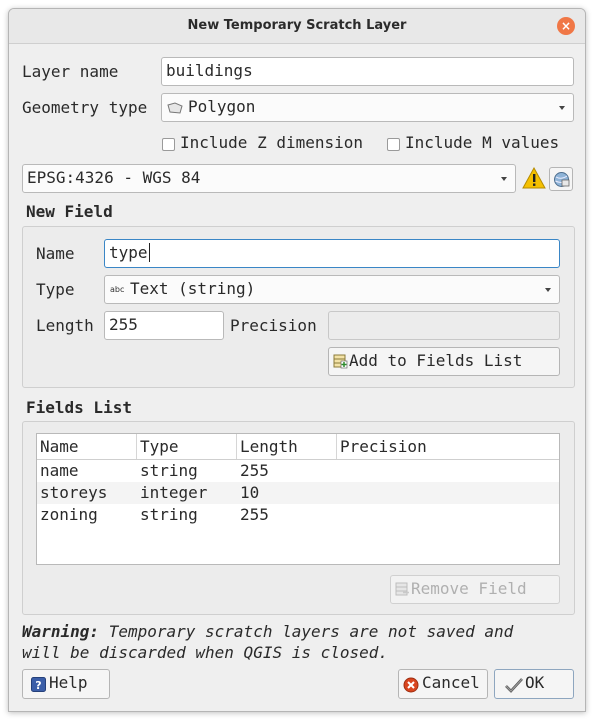 This screenshot has height=719, width=594. What do you see at coordinates (411, 685) in the screenshot?
I see `cancel-icon` at bounding box center [411, 685].